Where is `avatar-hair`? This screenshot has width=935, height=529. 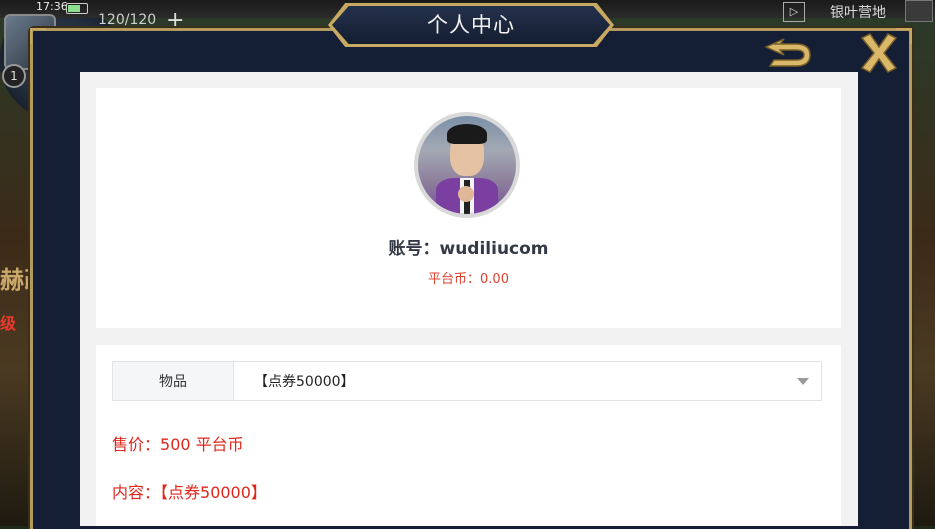
avatar-hair is located at coordinates (467, 134).